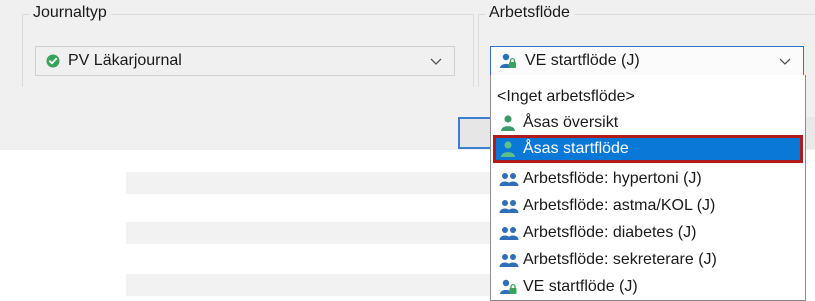 The height and width of the screenshot is (301, 815). What do you see at coordinates (245, 61) in the screenshot?
I see `journaltyp-select: PV Läkarjournal` at bounding box center [245, 61].